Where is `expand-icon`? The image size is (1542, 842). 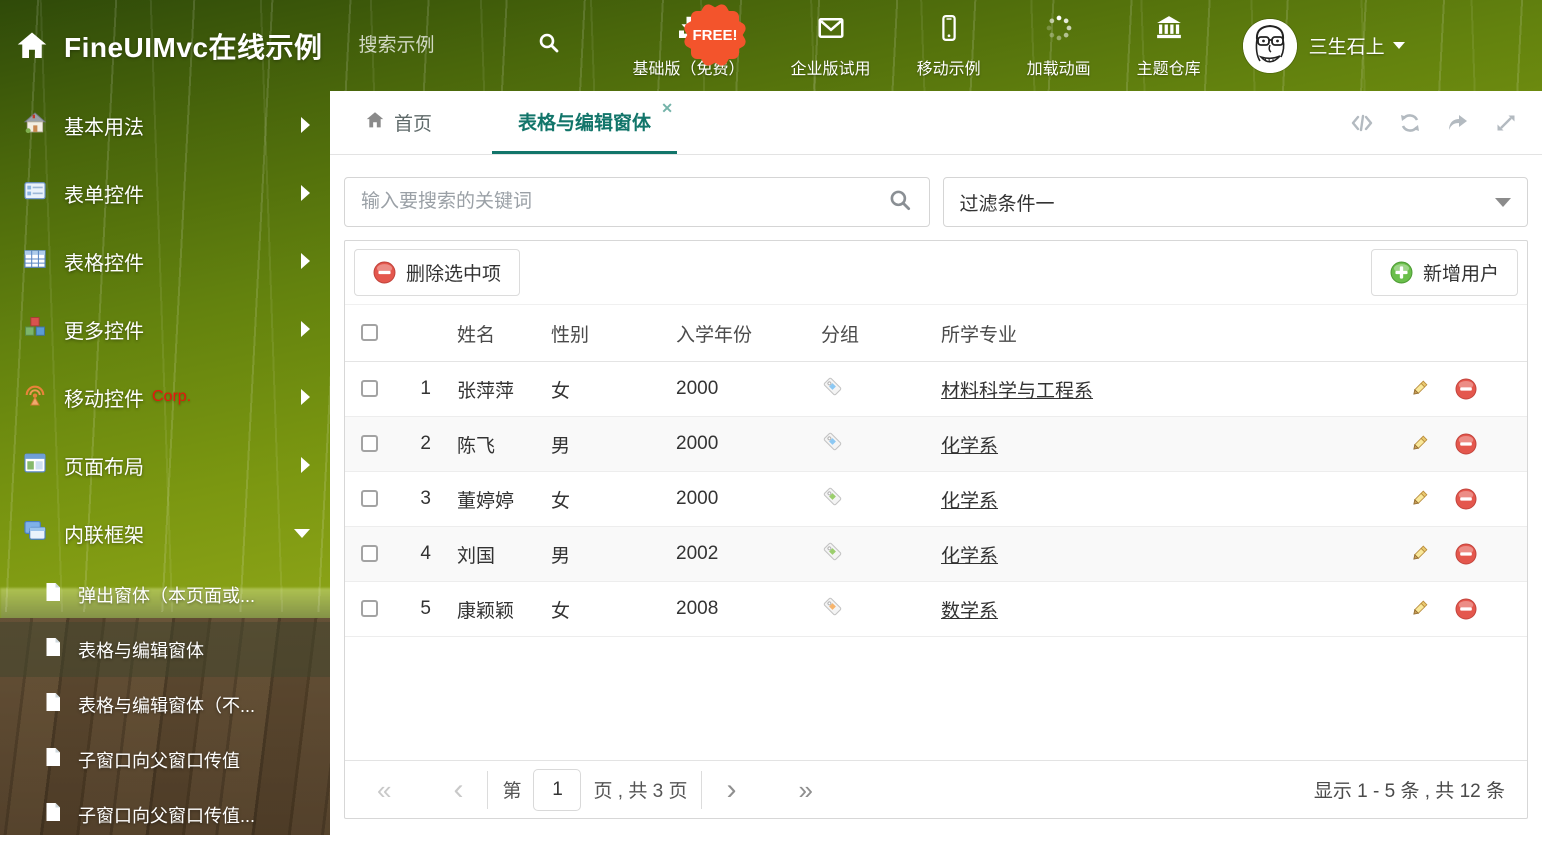 expand-icon is located at coordinates (1506, 123).